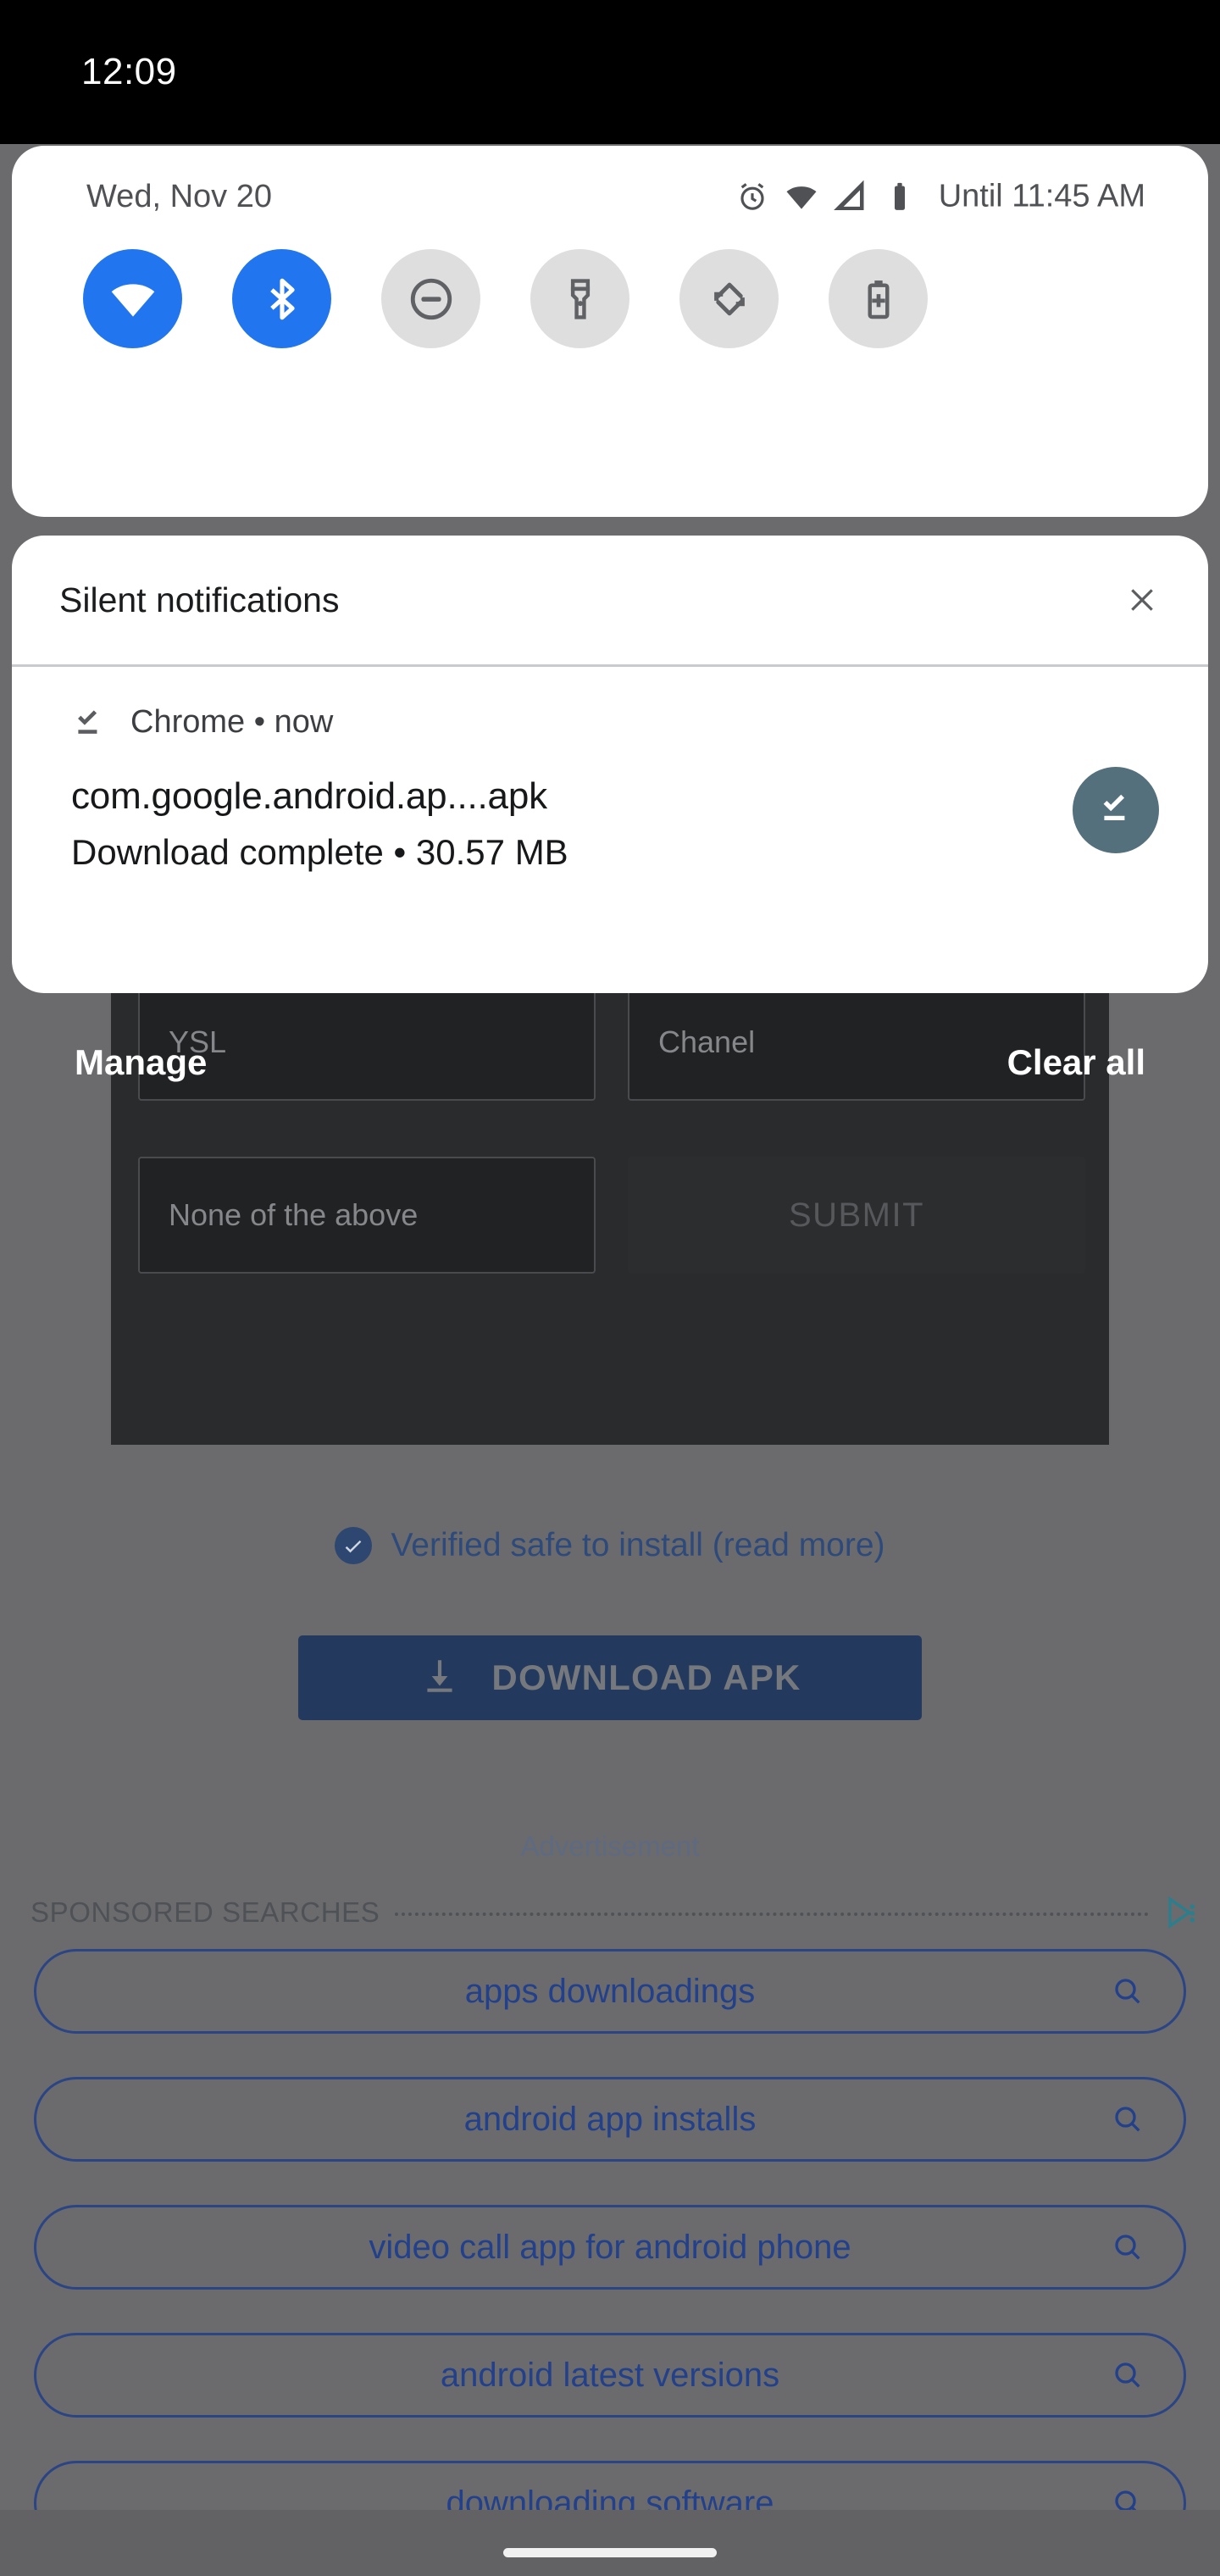 The height and width of the screenshot is (2576, 1220). I want to click on advertisement-label: Advertisement, so click(610, 1846).